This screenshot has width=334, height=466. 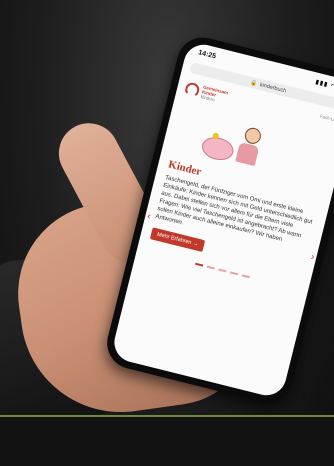 I want to click on child-figure, so click(x=249, y=147).